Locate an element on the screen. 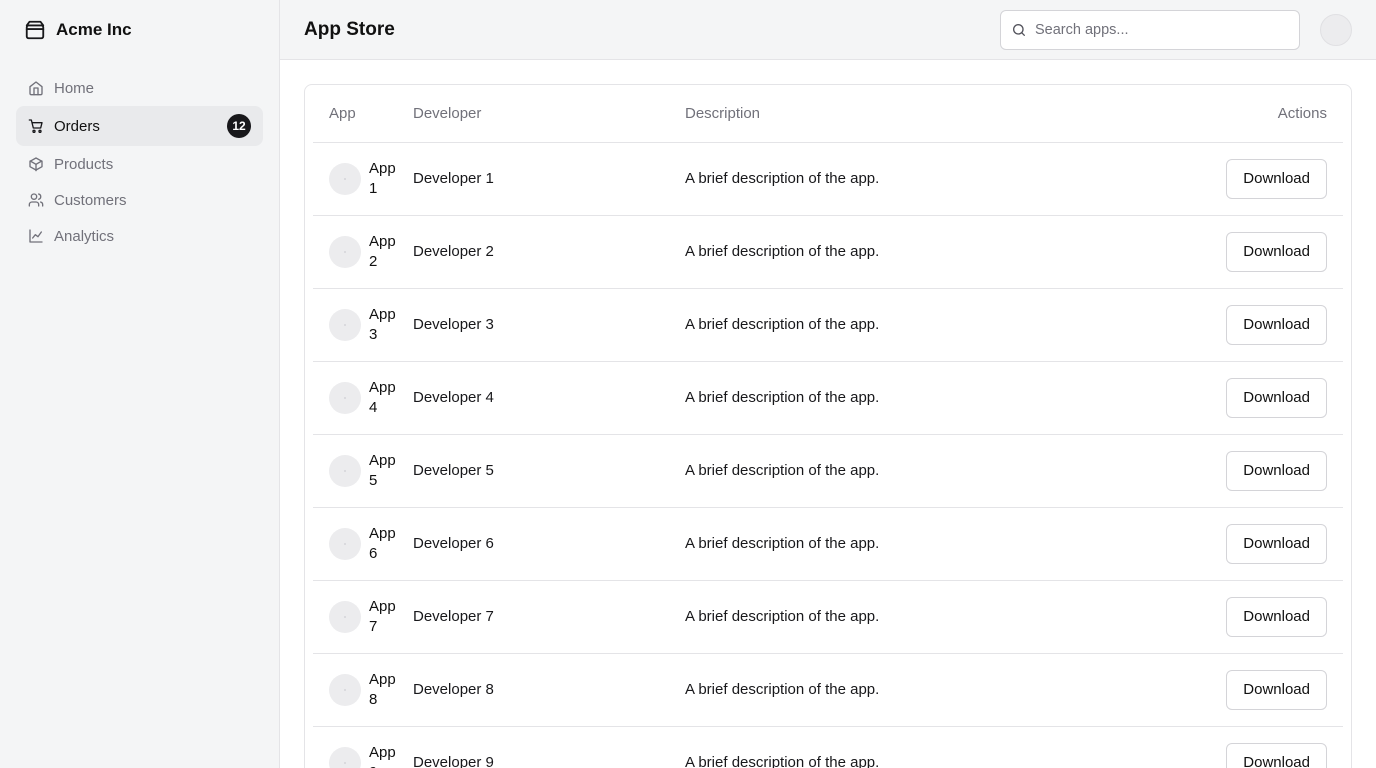  developer-cell: Developer 6 is located at coordinates (549, 544).